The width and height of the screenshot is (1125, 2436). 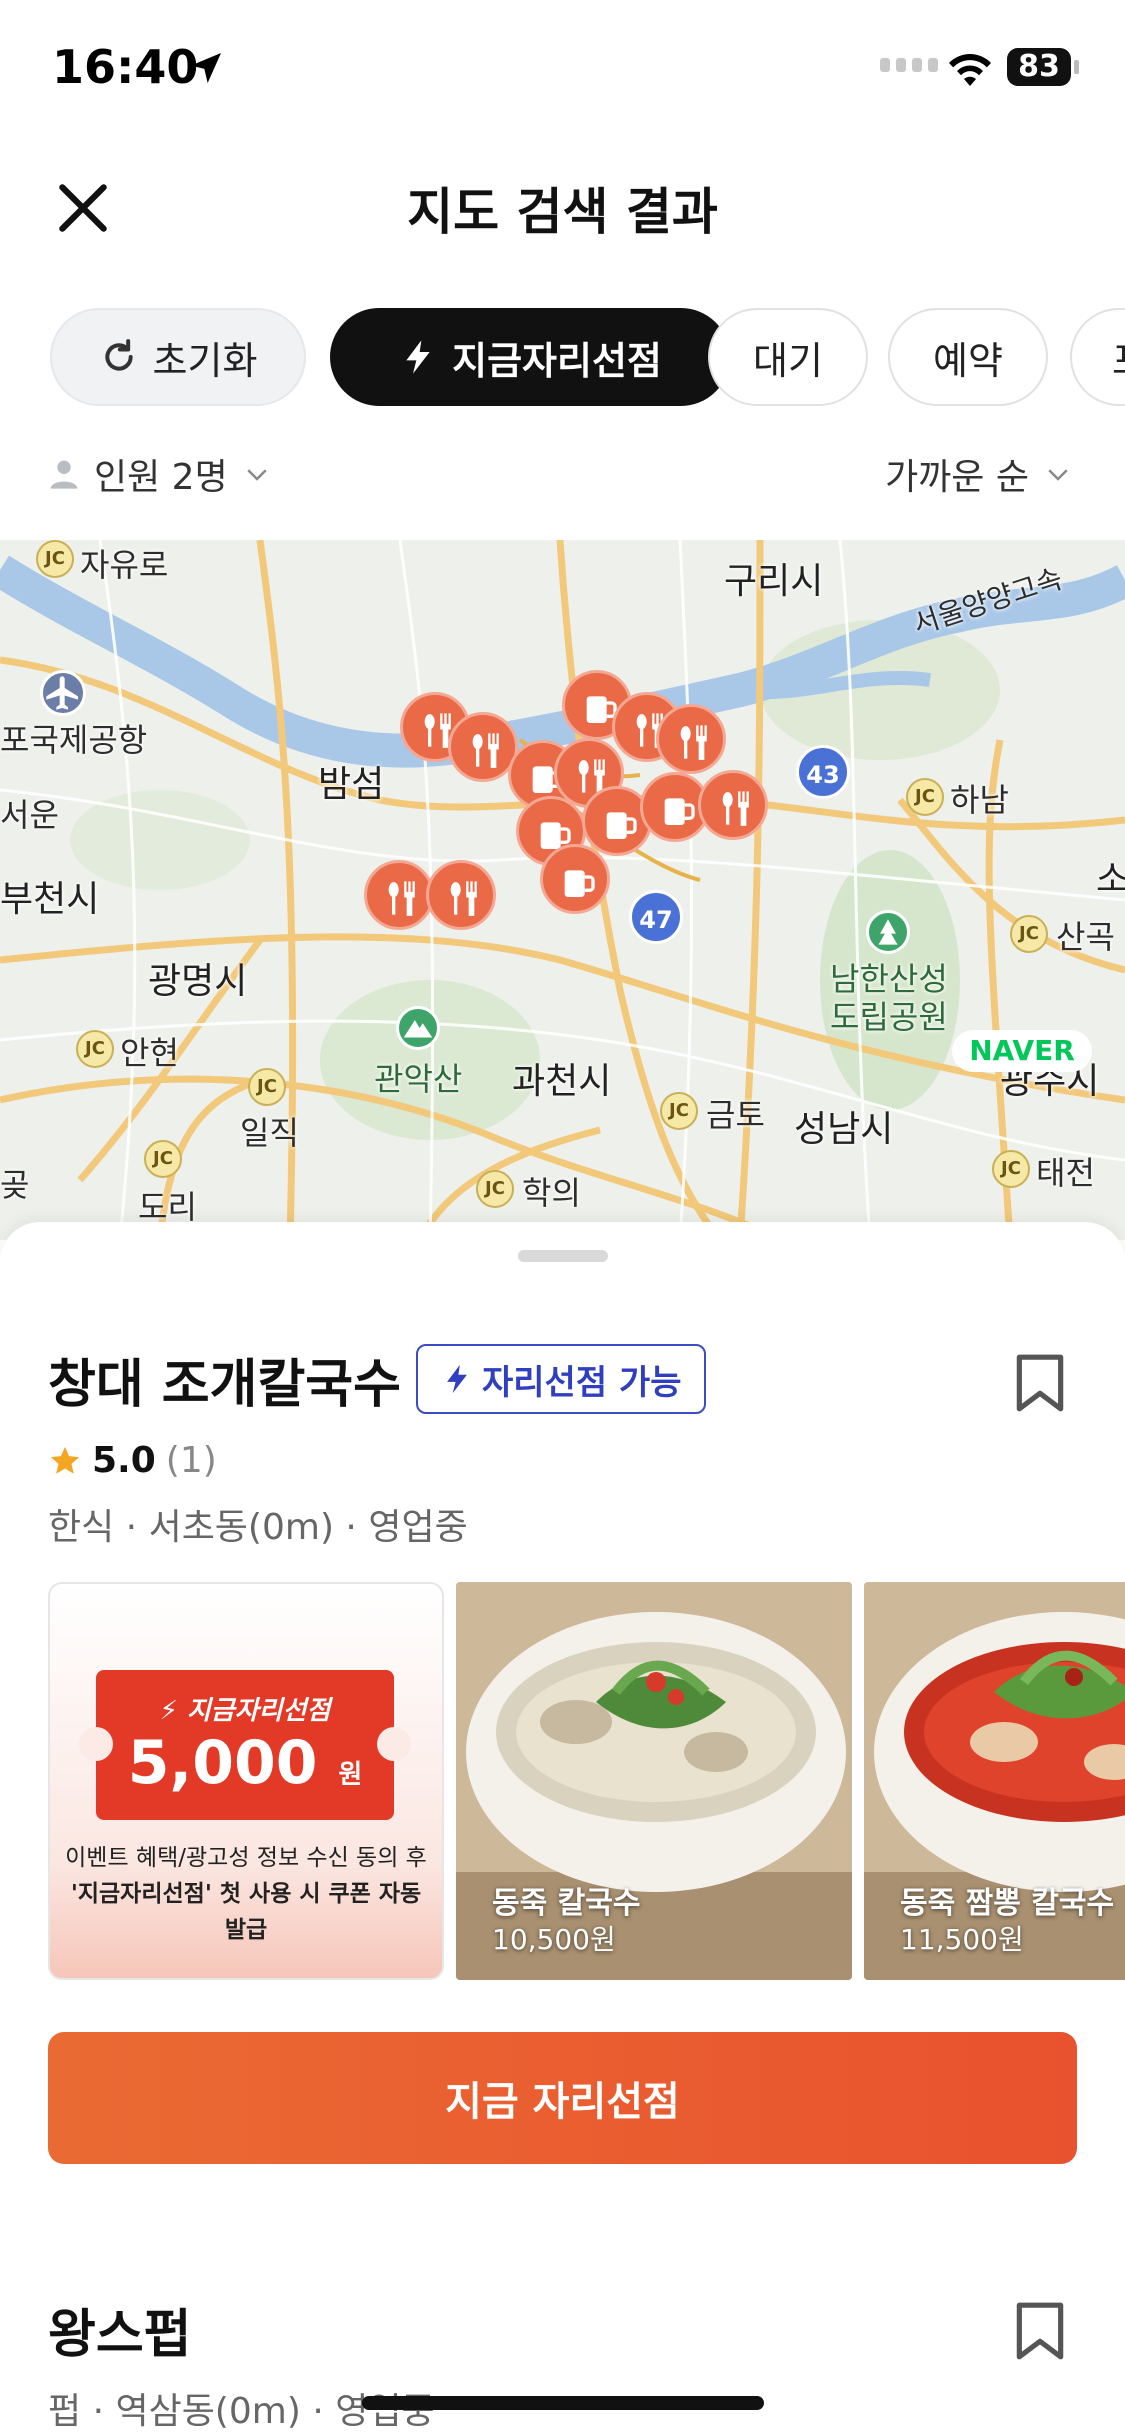 I want to click on menu-price: 10,500원, so click(x=554, y=1939).